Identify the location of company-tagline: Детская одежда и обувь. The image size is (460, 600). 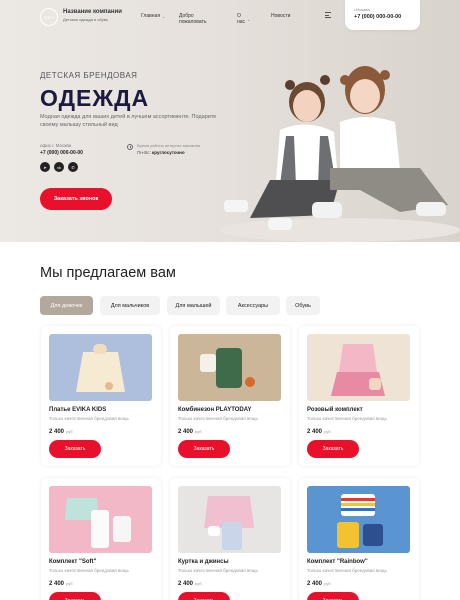
(85, 19).